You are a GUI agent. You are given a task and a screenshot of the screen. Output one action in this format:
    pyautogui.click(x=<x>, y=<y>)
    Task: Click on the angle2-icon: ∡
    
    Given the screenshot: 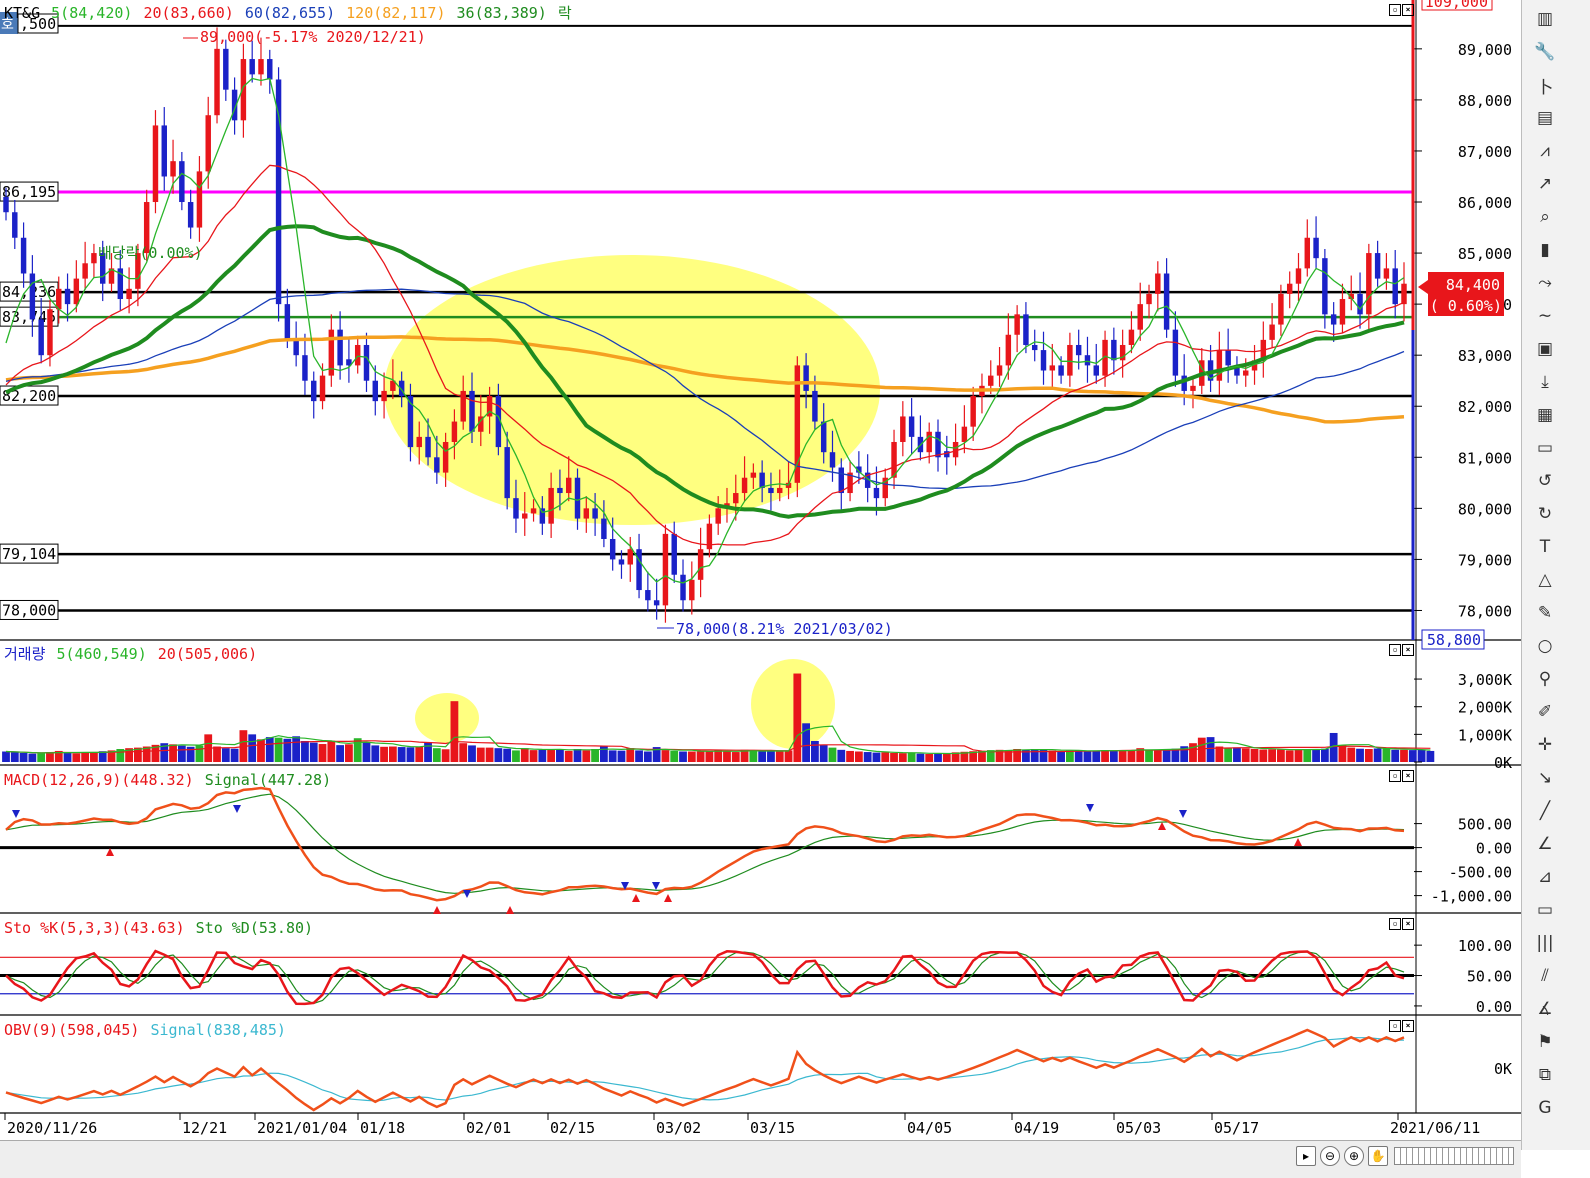 What is the action you would take?
    pyautogui.click(x=1545, y=1009)
    